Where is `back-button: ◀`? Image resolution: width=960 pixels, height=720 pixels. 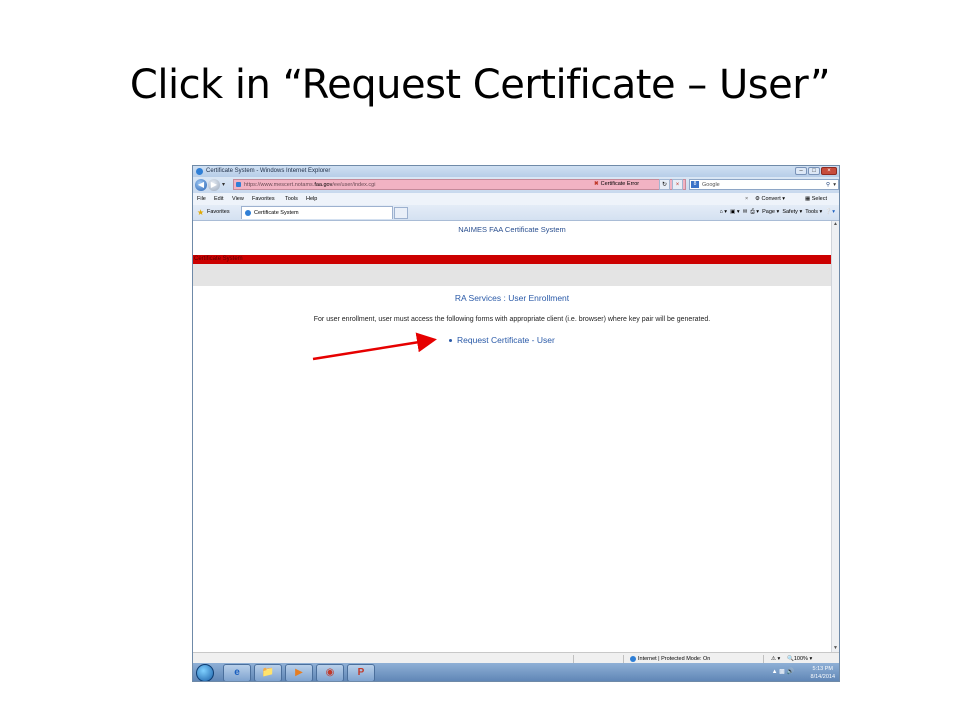
back-button: ◀ is located at coordinates (201, 185).